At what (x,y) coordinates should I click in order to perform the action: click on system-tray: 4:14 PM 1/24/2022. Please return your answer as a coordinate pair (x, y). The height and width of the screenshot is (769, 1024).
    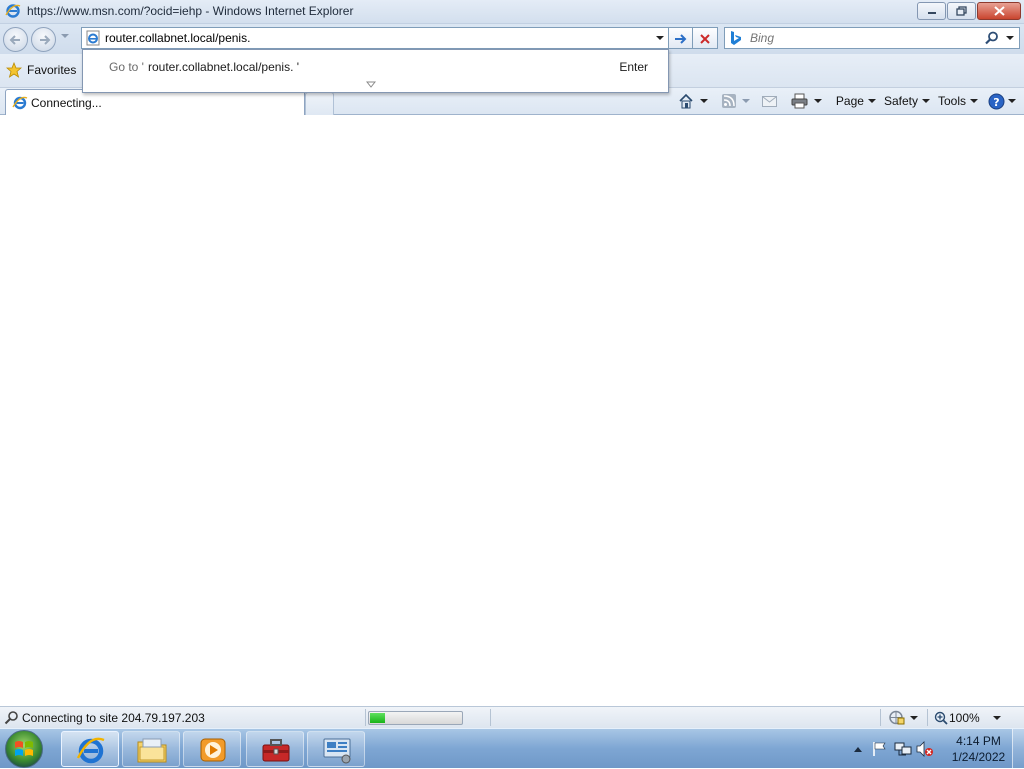
    Looking at the image, I should click on (929, 749).